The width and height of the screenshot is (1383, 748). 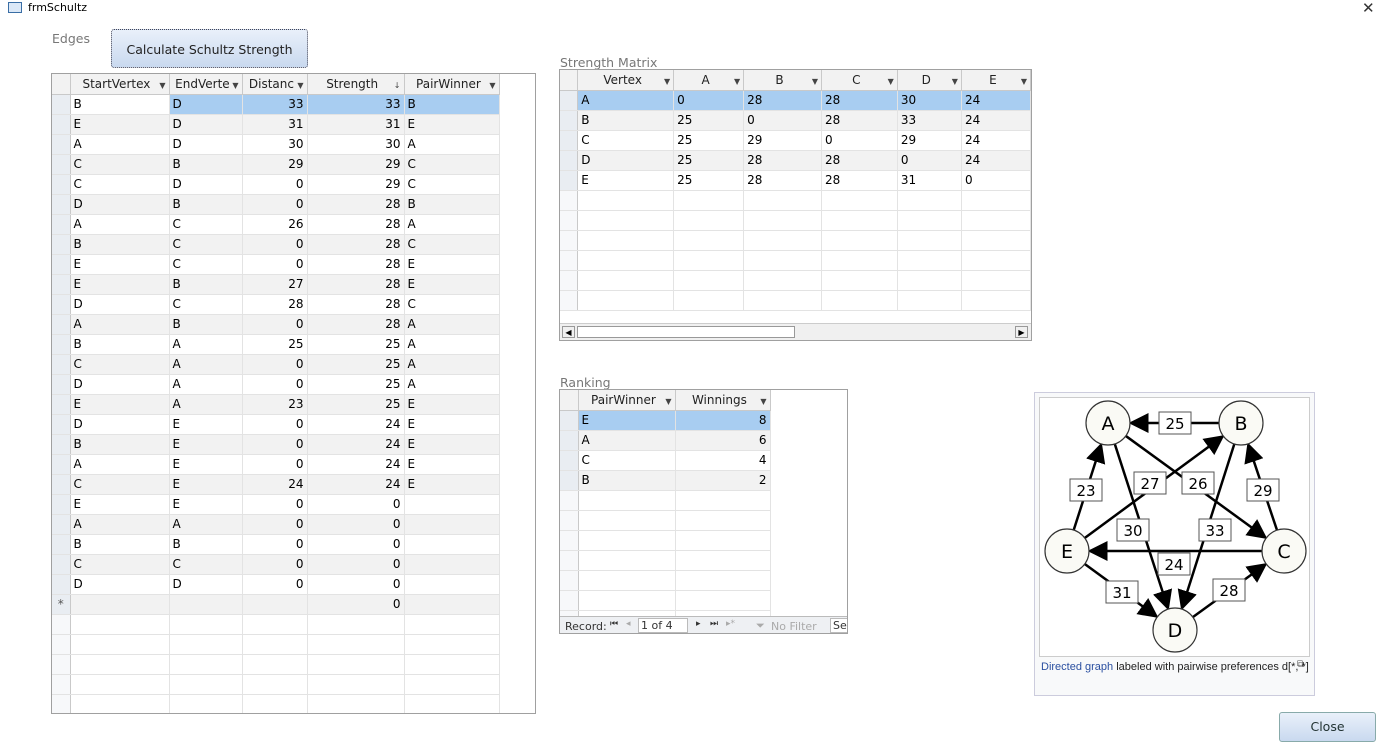 I want to click on cell: 29, so click(x=356, y=184).